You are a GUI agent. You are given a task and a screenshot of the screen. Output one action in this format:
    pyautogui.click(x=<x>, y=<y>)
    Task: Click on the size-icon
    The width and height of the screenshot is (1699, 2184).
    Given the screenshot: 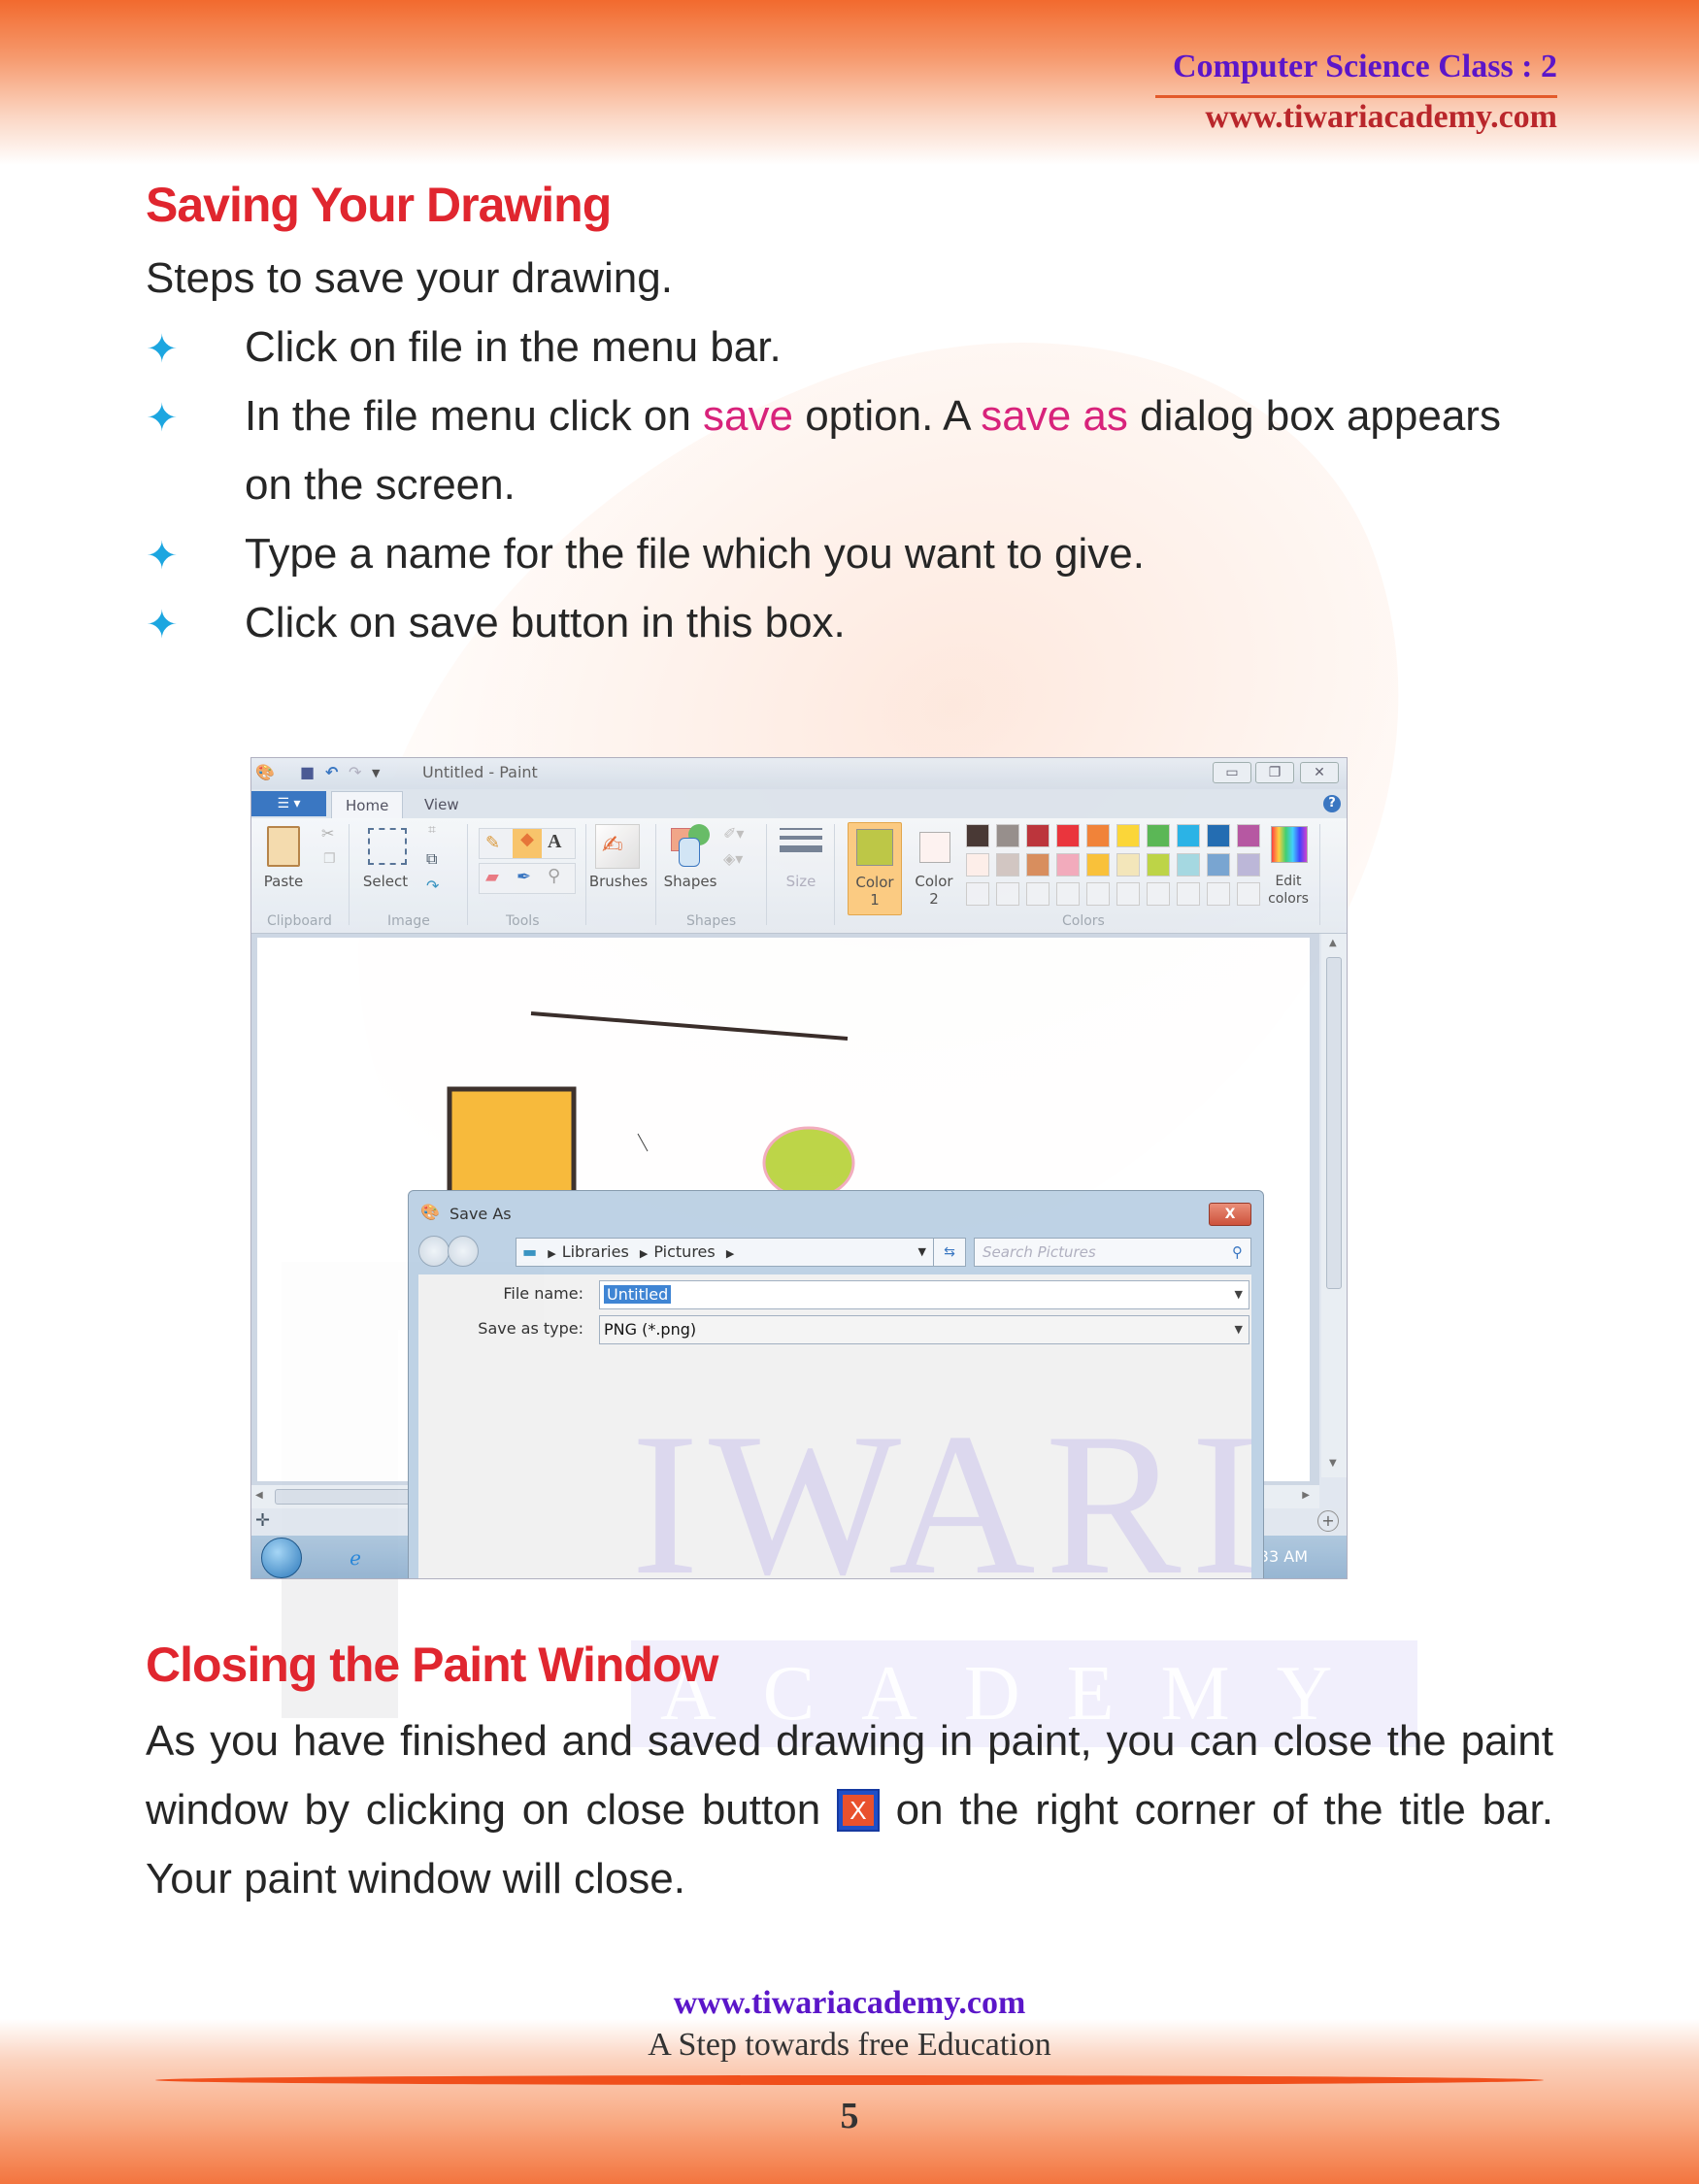 What is the action you would take?
    pyautogui.click(x=801, y=840)
    